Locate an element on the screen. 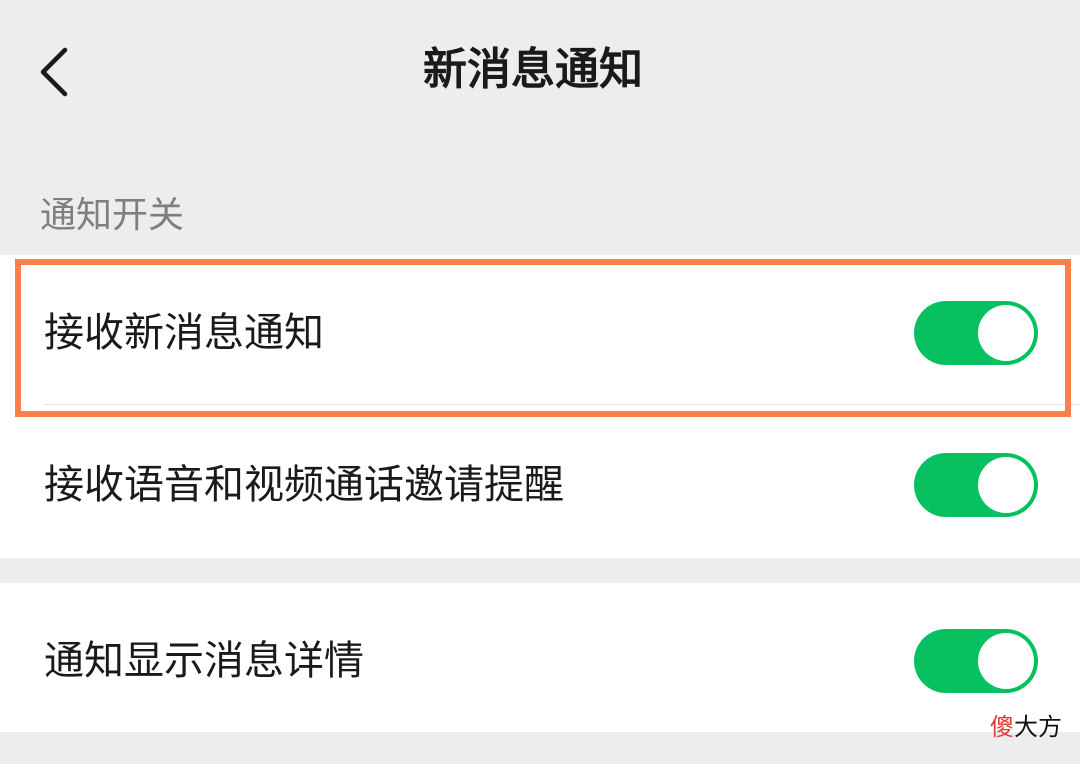  watermark: 傻大方 is located at coordinates (1026, 727).